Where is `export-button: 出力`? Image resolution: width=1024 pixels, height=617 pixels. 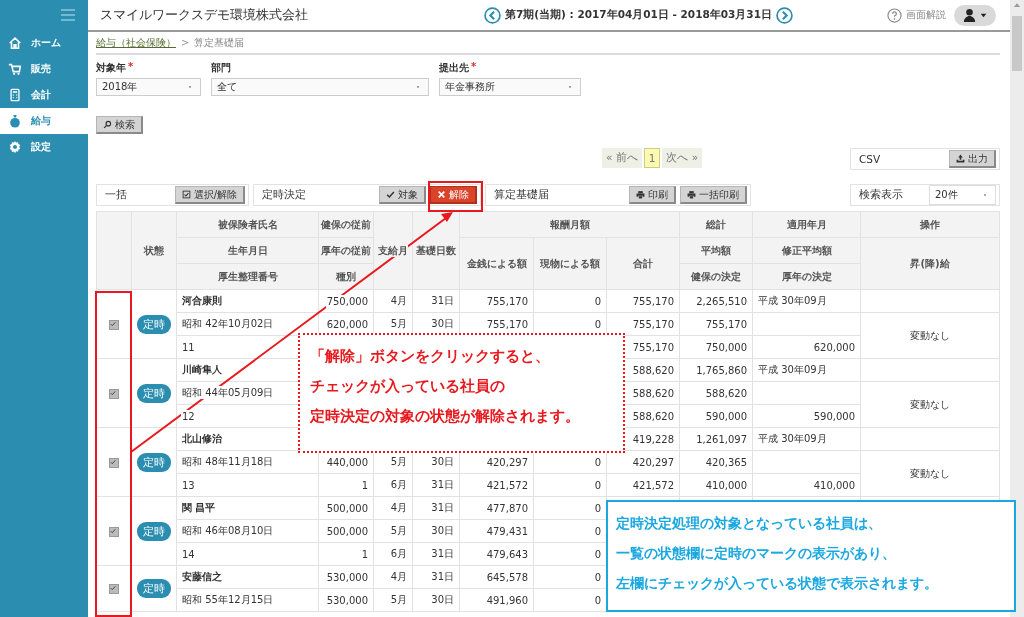
export-button: 出力 is located at coordinates (972, 159).